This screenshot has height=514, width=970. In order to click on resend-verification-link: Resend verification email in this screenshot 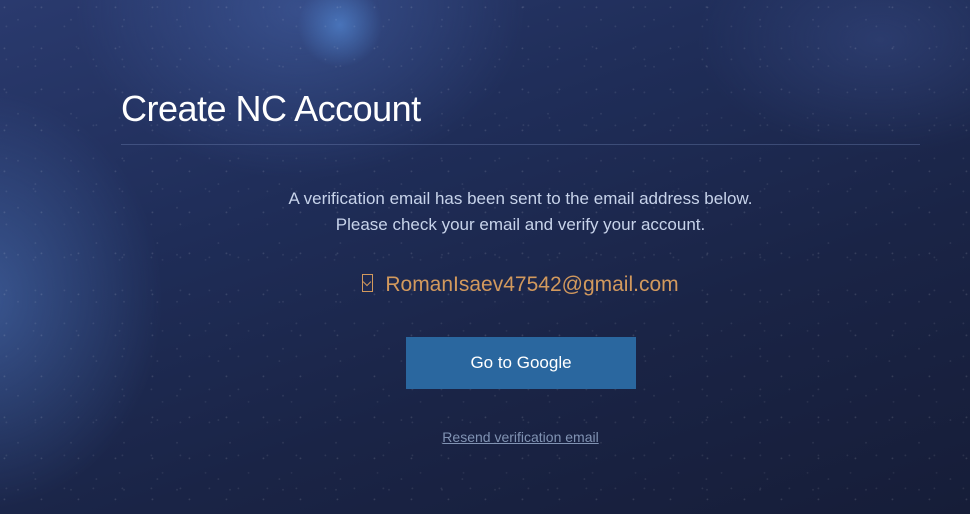, I will do `click(485, 437)`.